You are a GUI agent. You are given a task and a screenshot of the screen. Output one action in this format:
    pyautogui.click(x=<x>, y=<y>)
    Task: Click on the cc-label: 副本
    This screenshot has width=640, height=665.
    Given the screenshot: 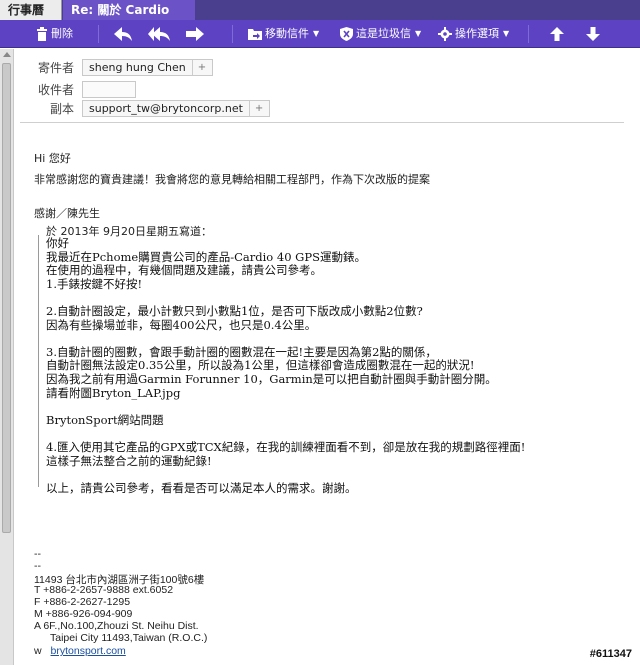 What is the action you would take?
    pyautogui.click(x=61, y=108)
    